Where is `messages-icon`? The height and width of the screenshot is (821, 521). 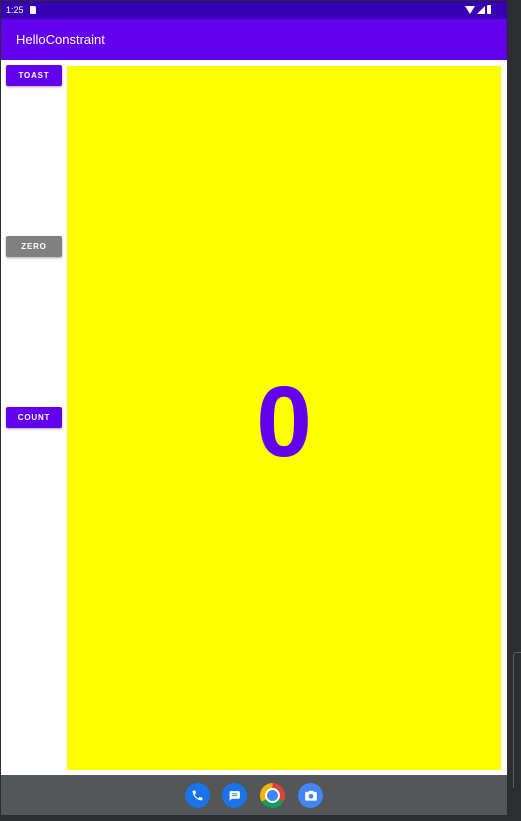
messages-icon is located at coordinates (234, 795).